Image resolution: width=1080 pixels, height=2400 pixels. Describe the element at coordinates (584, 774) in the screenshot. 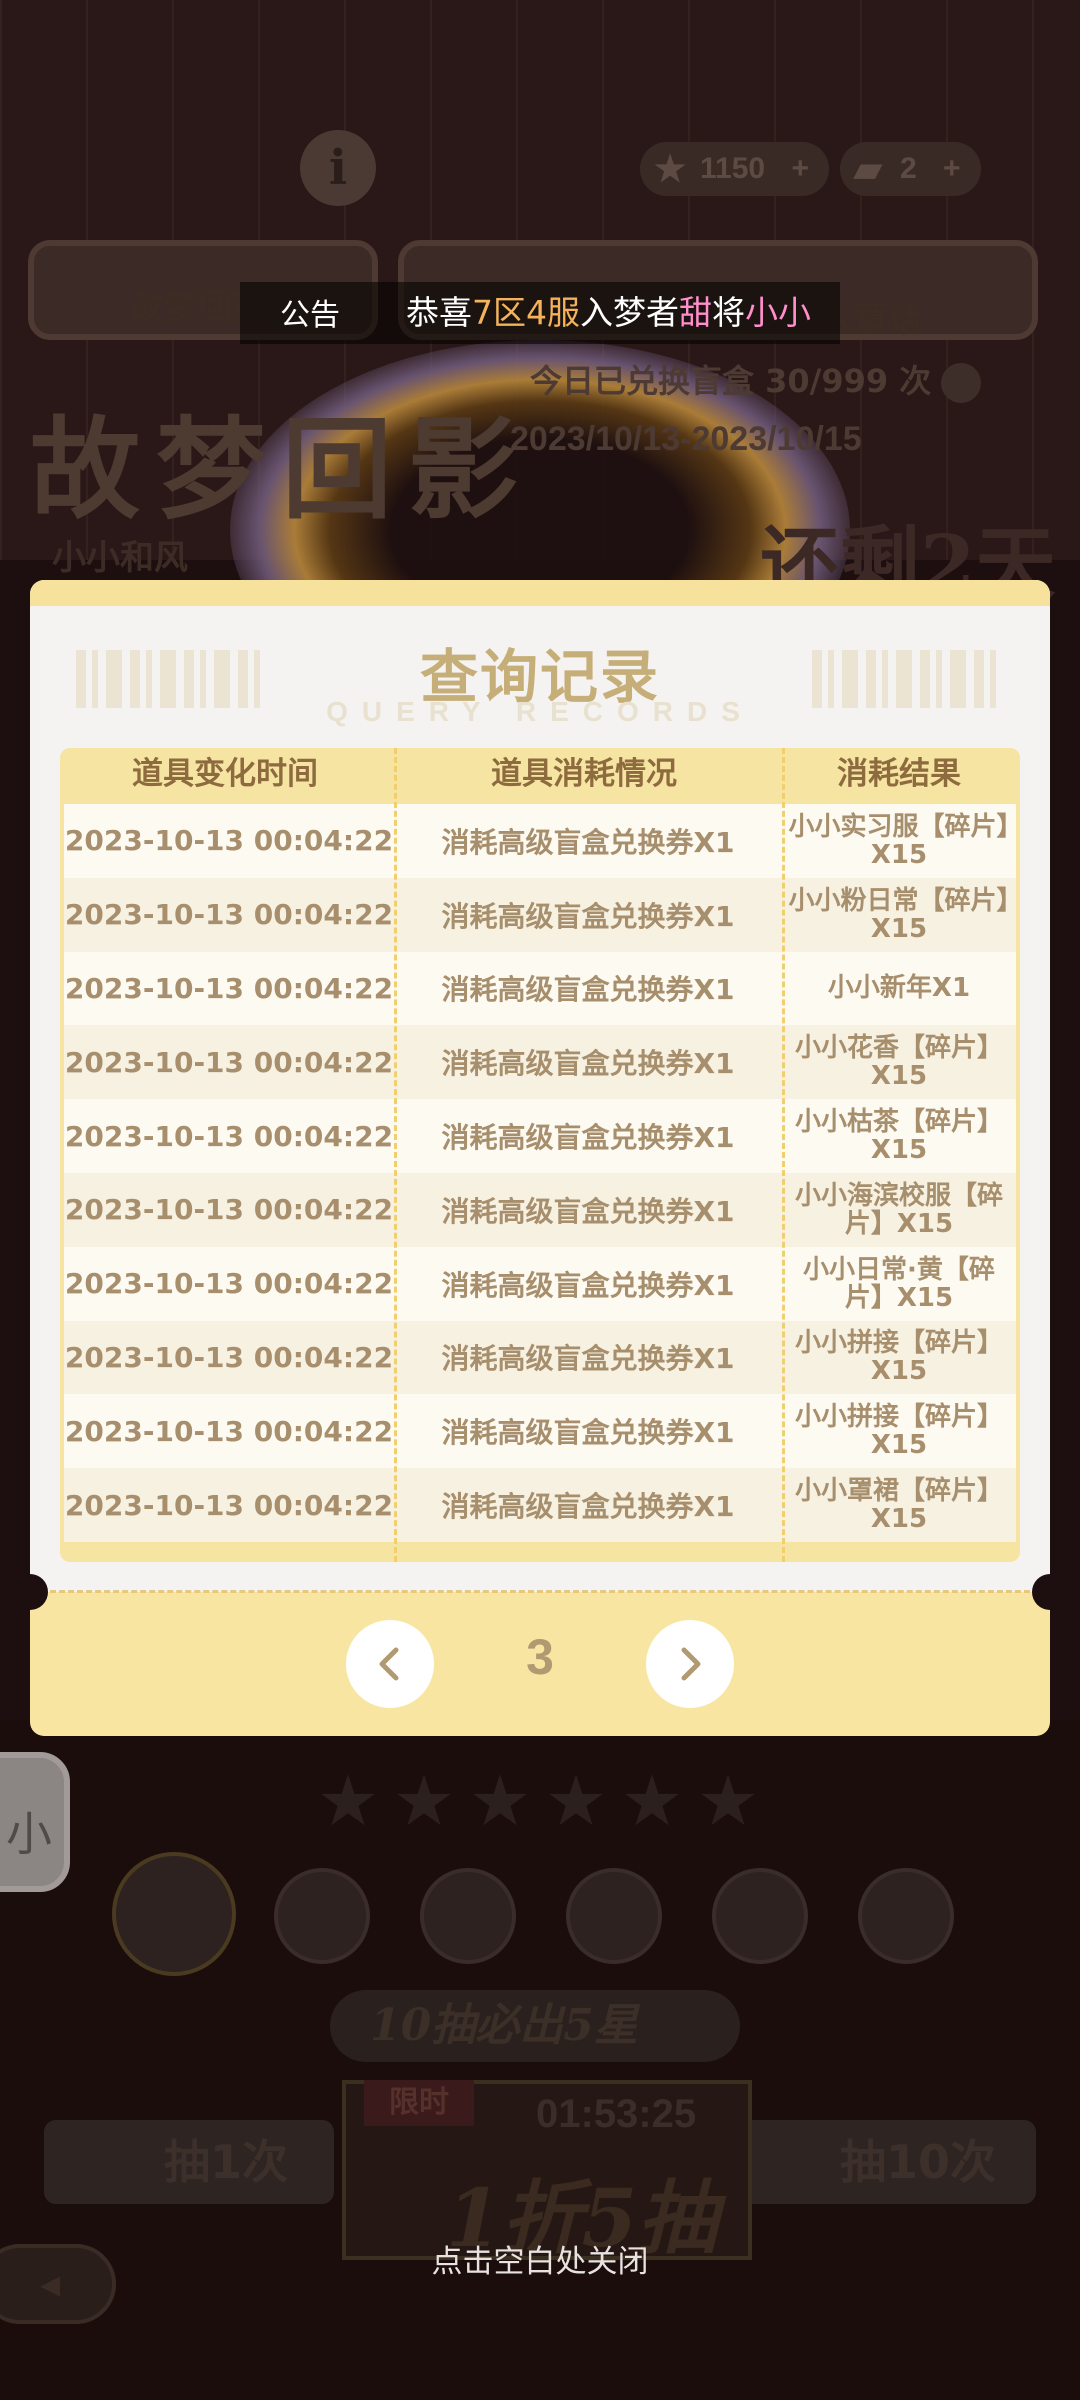

I see `column-header-usage: 道具消耗情况` at that location.